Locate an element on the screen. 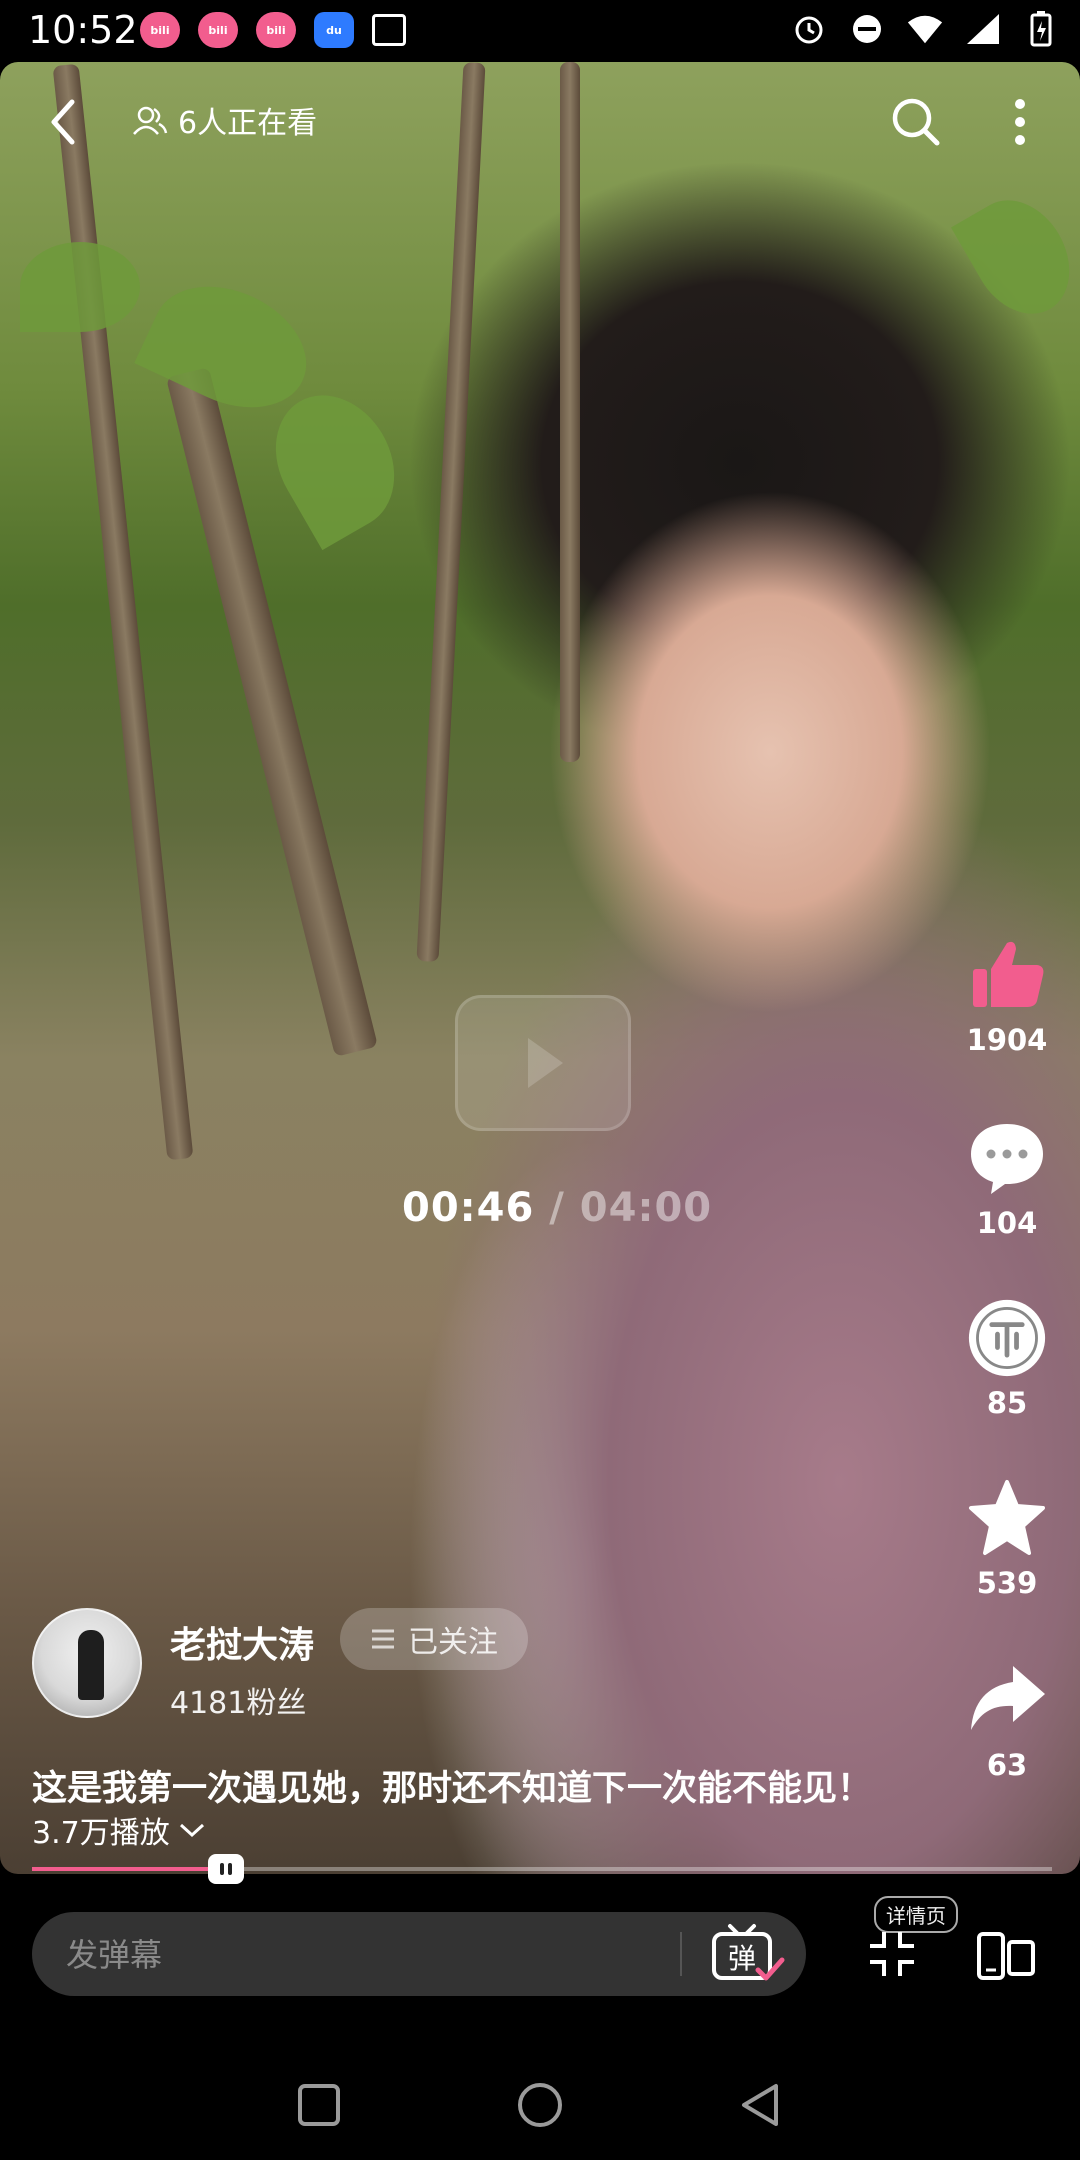  notification-icons: bili bili bili du is located at coordinates (273, 30).